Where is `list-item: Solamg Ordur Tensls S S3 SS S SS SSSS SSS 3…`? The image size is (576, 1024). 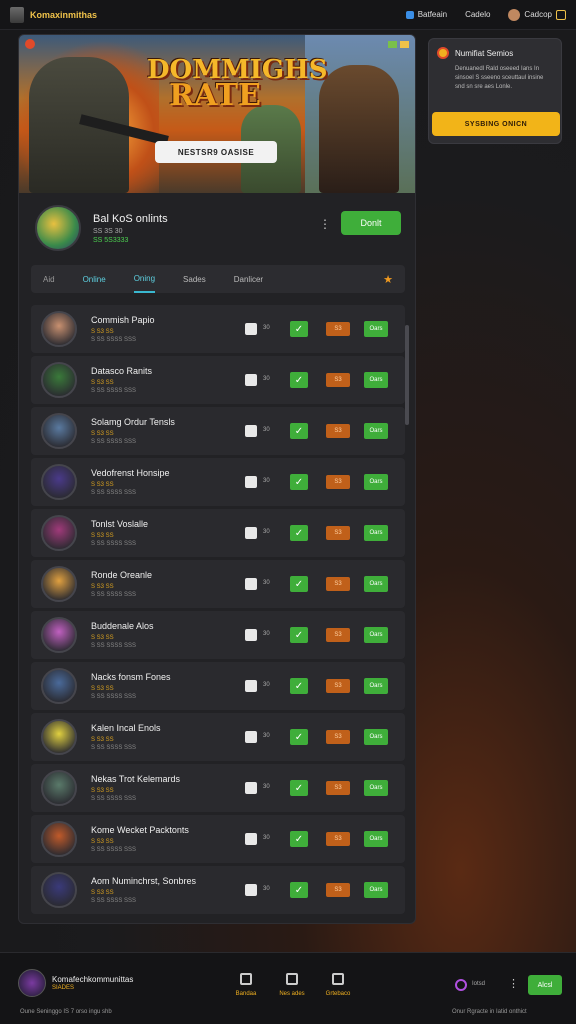 list-item: Solamg Ordur Tensls S S3 SS S SS SSSS SSS 3… is located at coordinates (218, 431).